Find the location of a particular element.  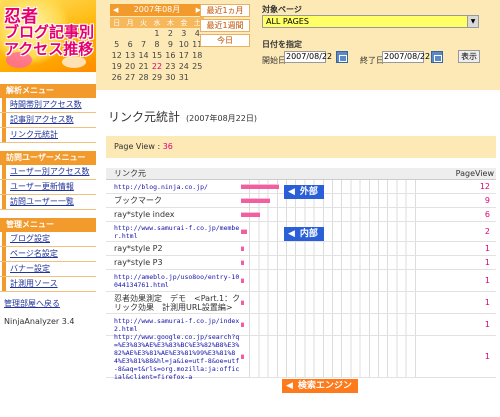

calendar-day: 21 is located at coordinates (143, 66).